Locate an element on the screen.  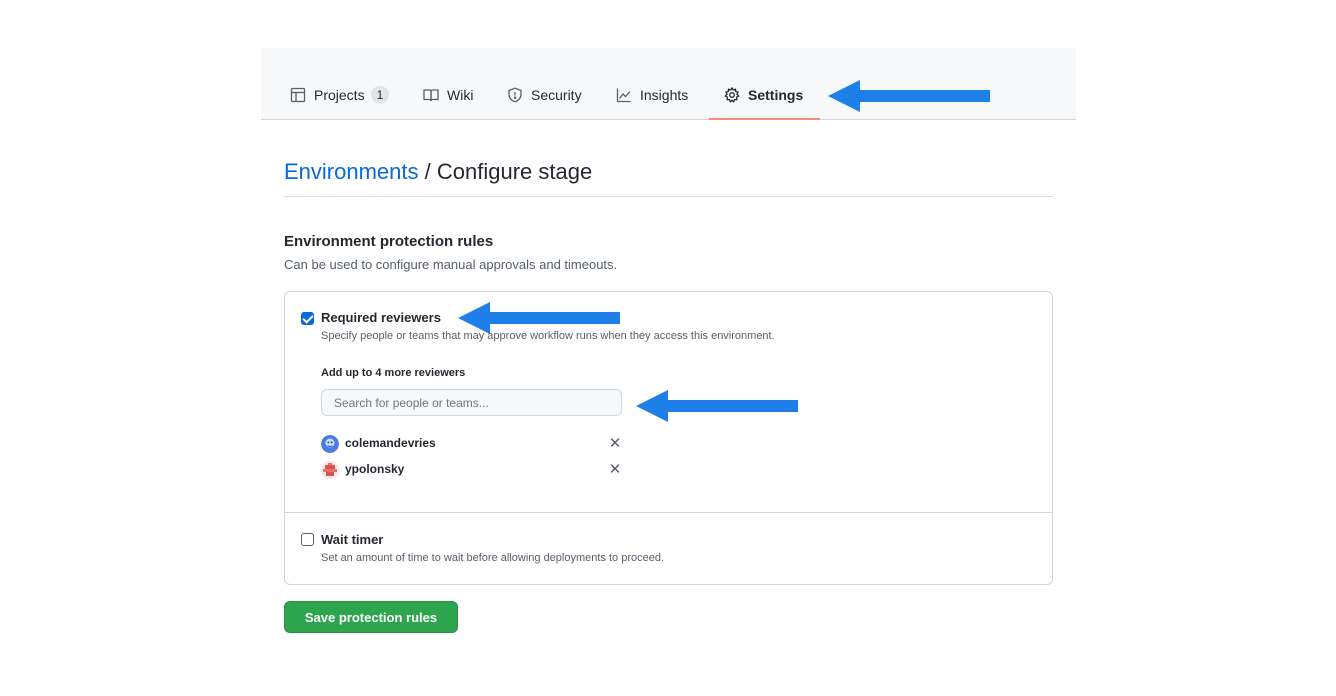
required-reviewers-checkbox is located at coordinates (307, 318).